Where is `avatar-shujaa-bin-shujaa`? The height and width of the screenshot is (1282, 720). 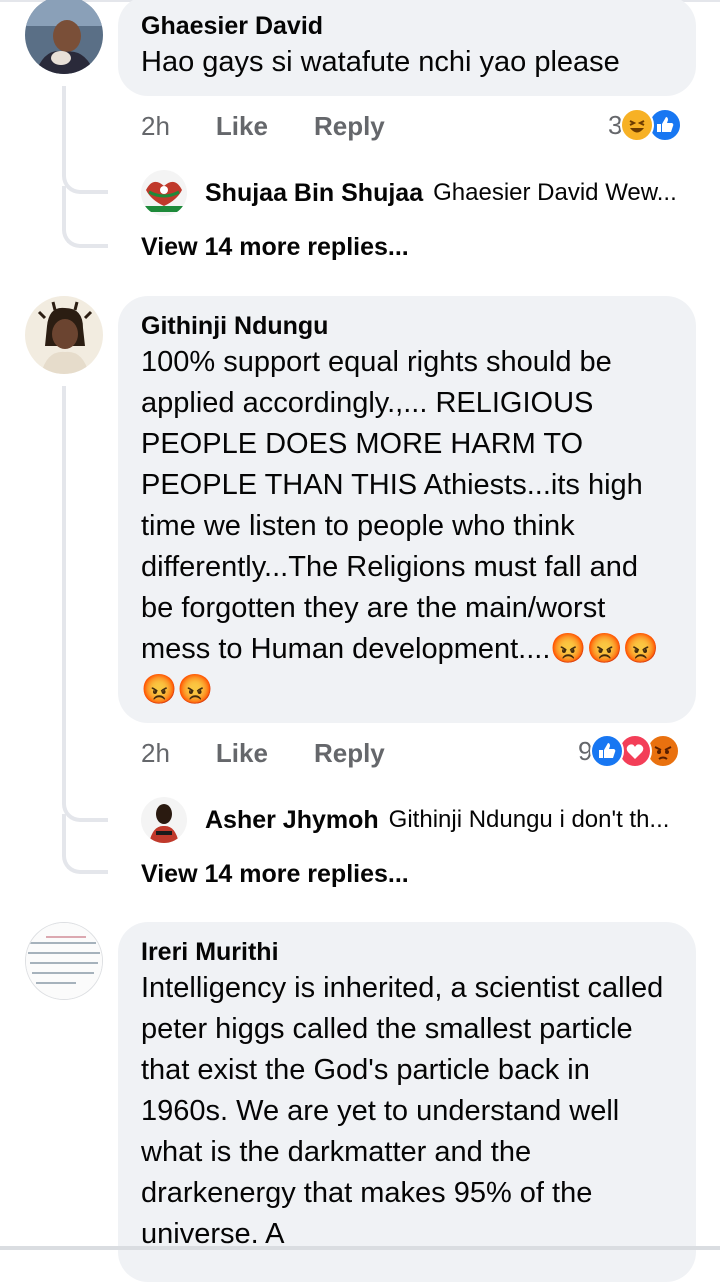 avatar-shujaa-bin-shujaa is located at coordinates (164, 193).